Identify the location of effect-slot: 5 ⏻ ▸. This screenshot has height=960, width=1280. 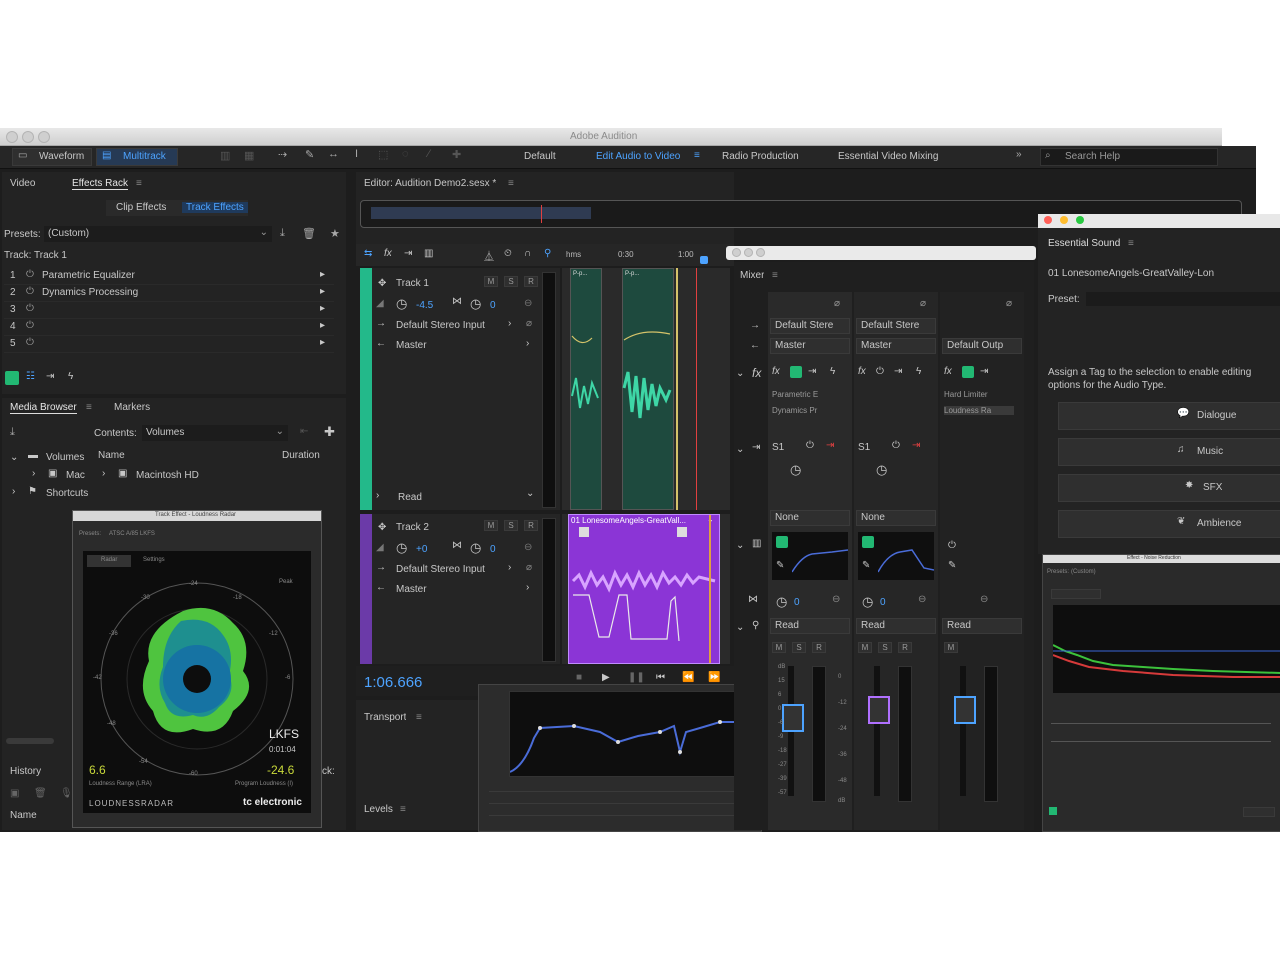
(169, 344).